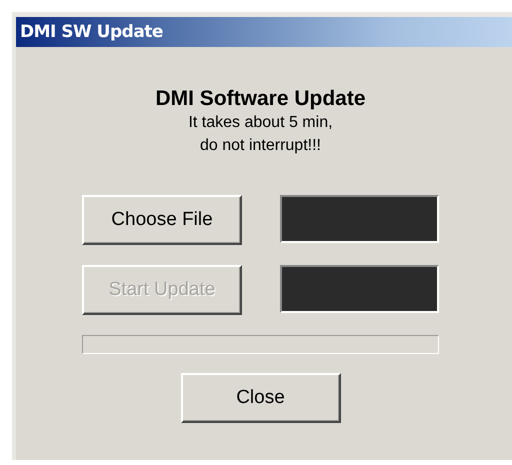 The height and width of the screenshot is (465, 512). Describe the element at coordinates (260, 146) in the screenshot. I see `message-text: do not interrupt!!!` at that location.